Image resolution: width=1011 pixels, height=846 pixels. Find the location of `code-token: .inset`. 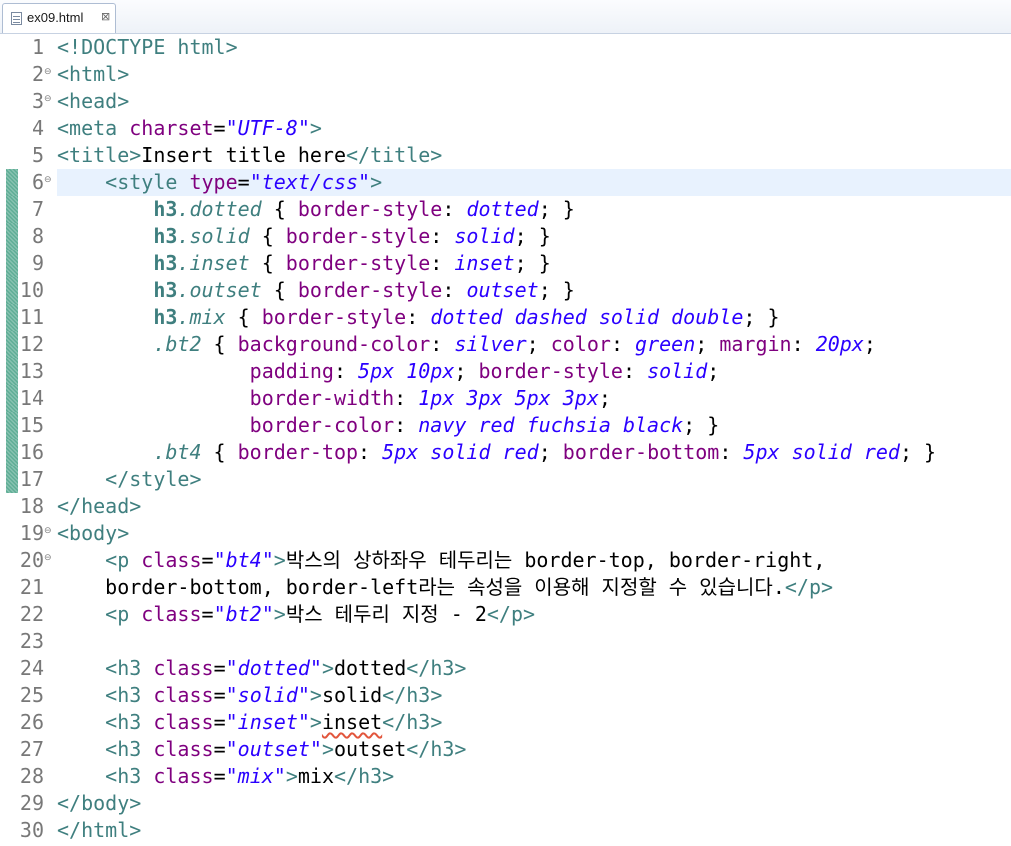

code-token: .inset is located at coordinates (213, 263).